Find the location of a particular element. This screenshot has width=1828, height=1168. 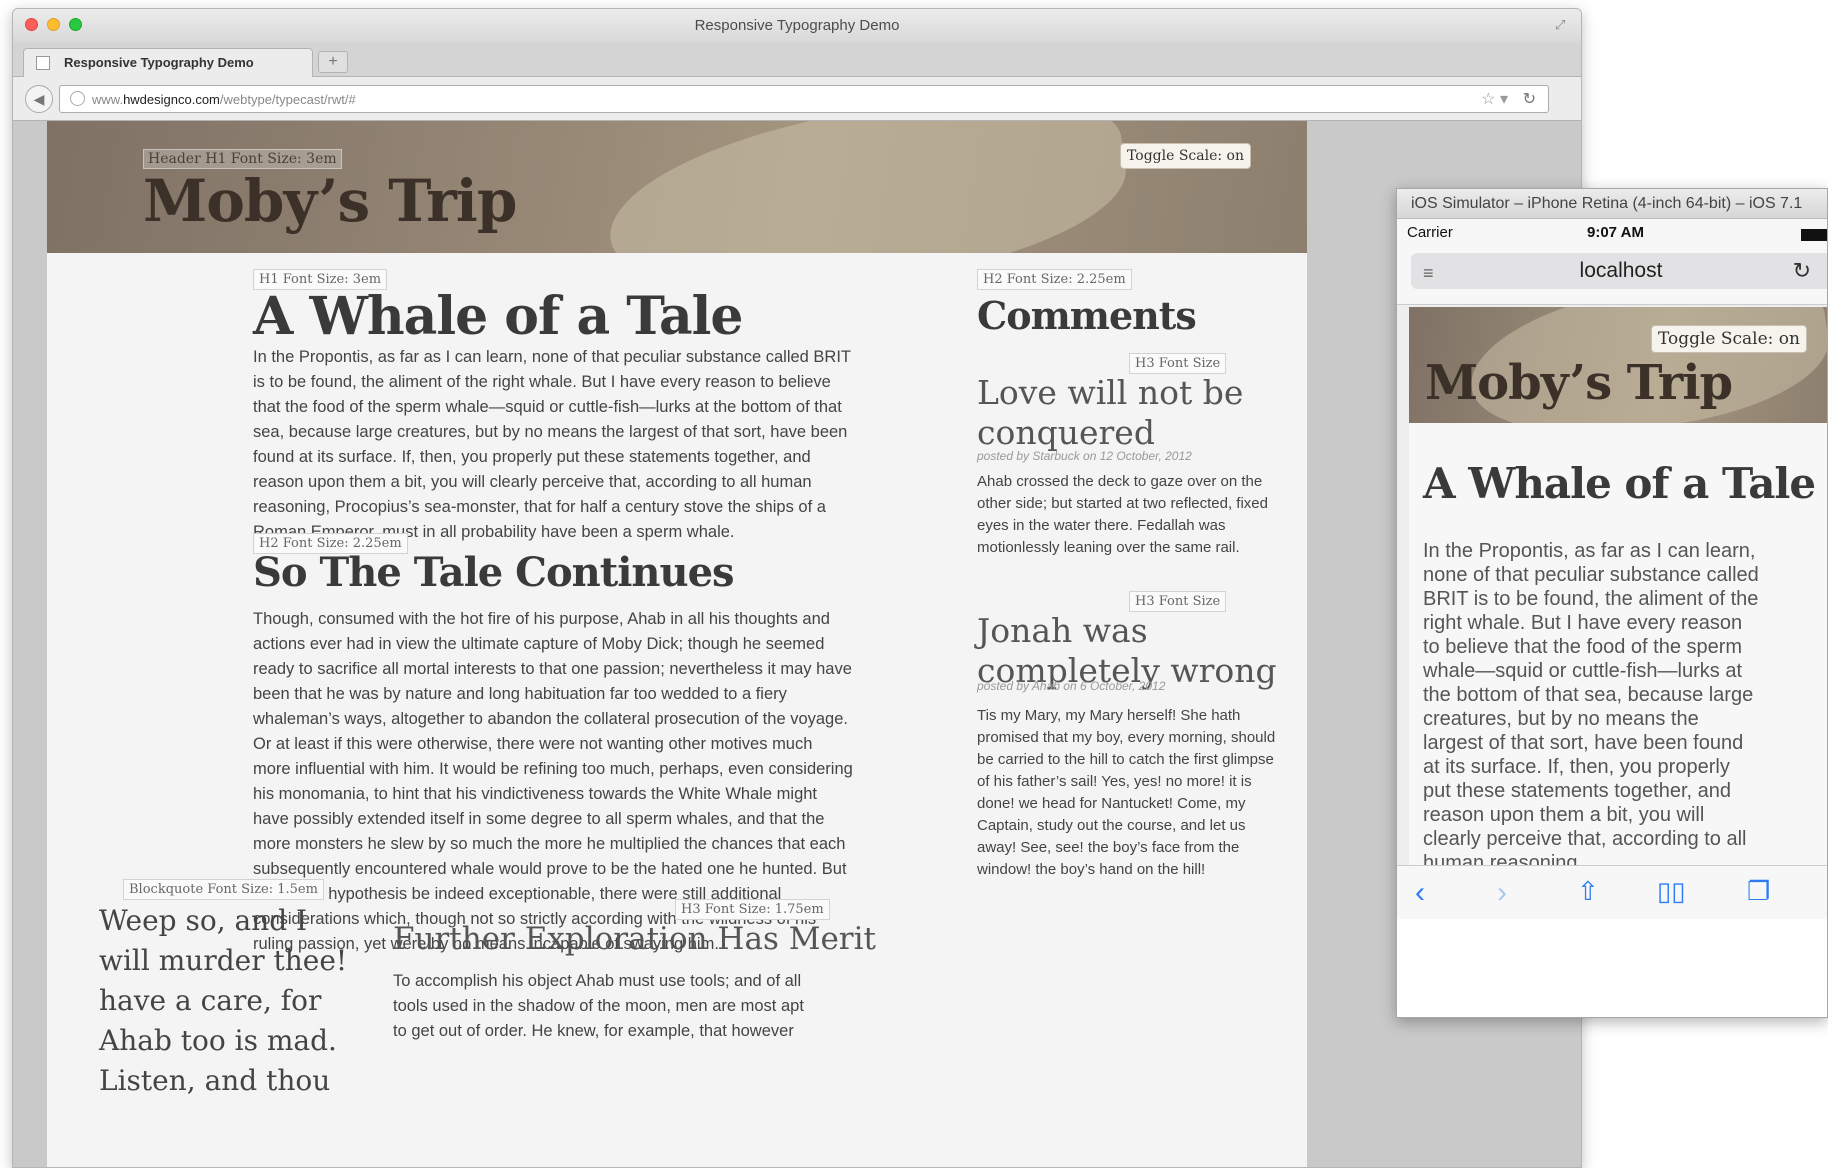

mobile-header-hero: Toggle Scale: on Moby’s Trip is located at coordinates (1618, 365).